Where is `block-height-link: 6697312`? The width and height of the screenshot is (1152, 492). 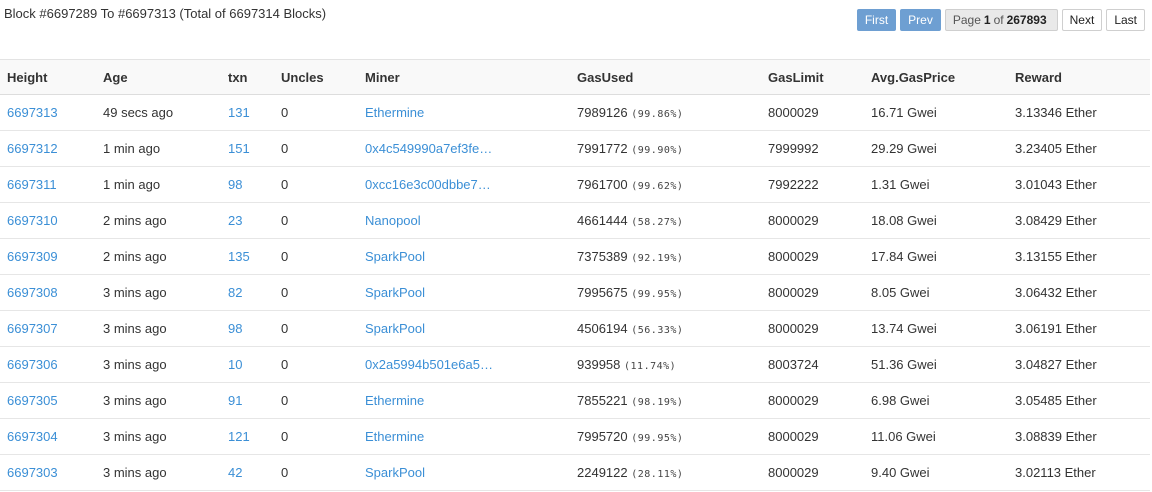
block-height-link: 6697312 is located at coordinates (32, 148).